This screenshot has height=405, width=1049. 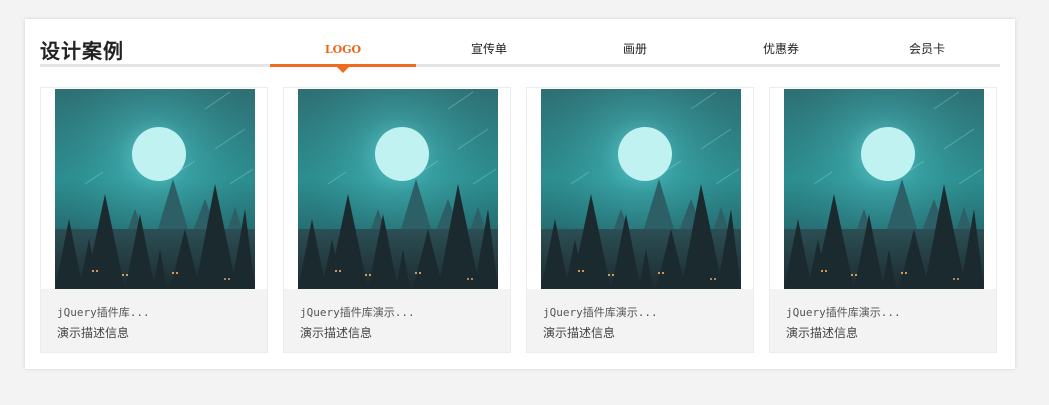 I want to click on active-tab-caret-icon, so click(x=343, y=70).